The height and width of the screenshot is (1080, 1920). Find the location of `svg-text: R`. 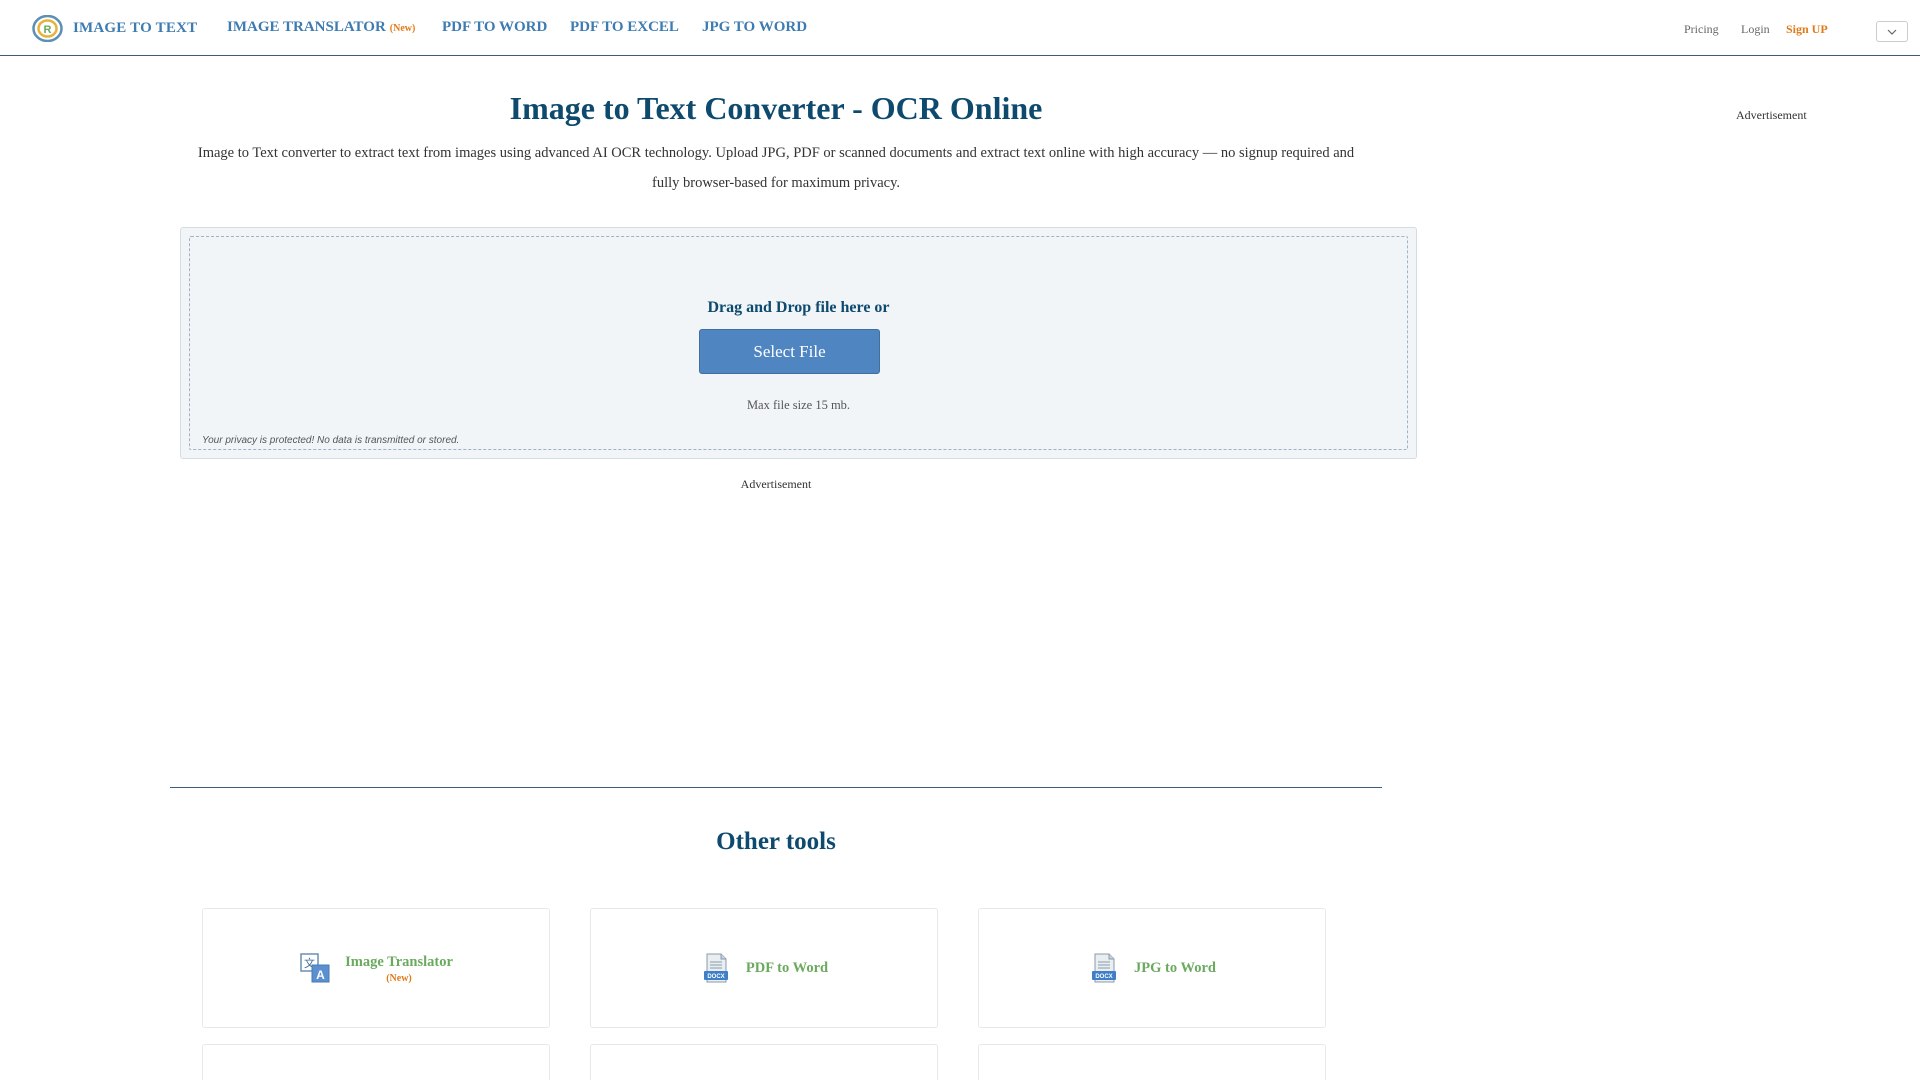

svg-text: R is located at coordinates (48, 30).